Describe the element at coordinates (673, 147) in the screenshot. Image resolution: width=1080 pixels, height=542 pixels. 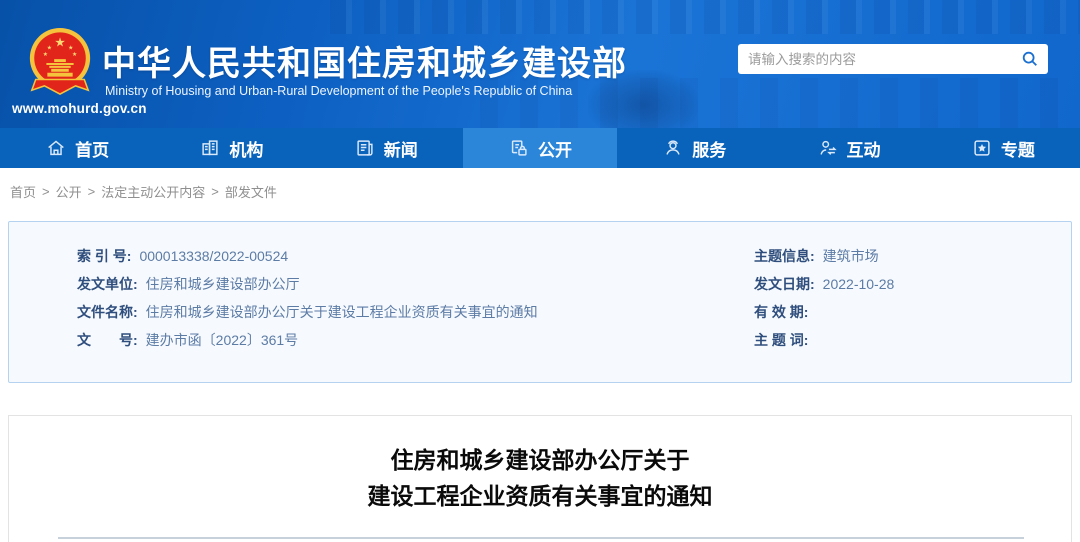
I see `service-icon` at that location.